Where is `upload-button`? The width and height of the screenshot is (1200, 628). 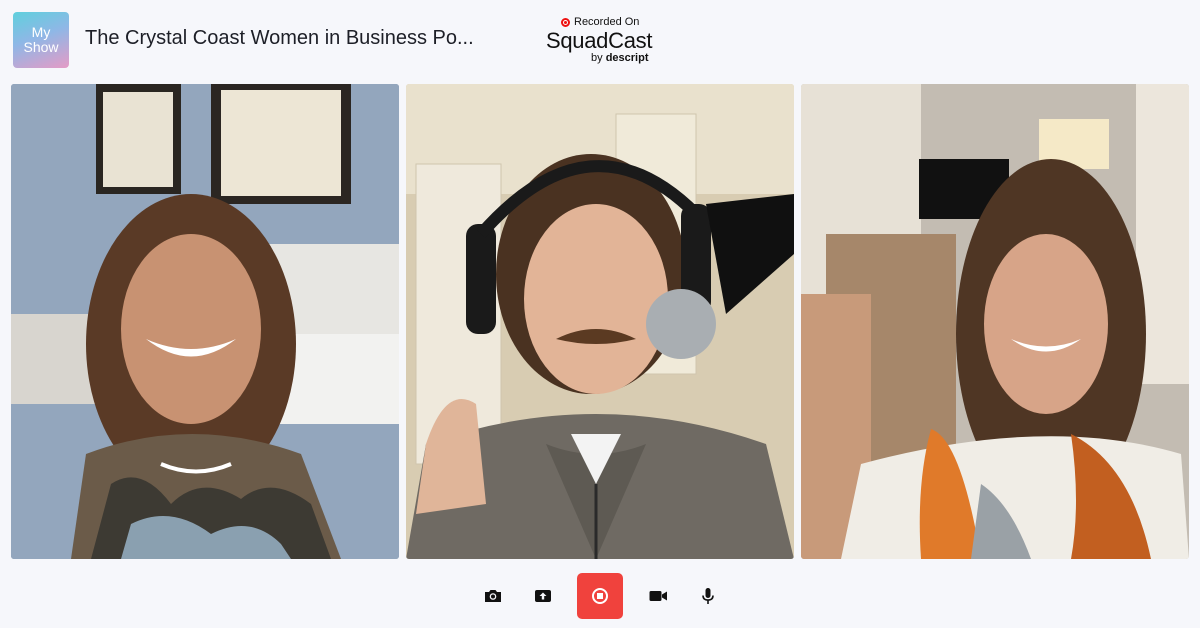
upload-button is located at coordinates (543, 596).